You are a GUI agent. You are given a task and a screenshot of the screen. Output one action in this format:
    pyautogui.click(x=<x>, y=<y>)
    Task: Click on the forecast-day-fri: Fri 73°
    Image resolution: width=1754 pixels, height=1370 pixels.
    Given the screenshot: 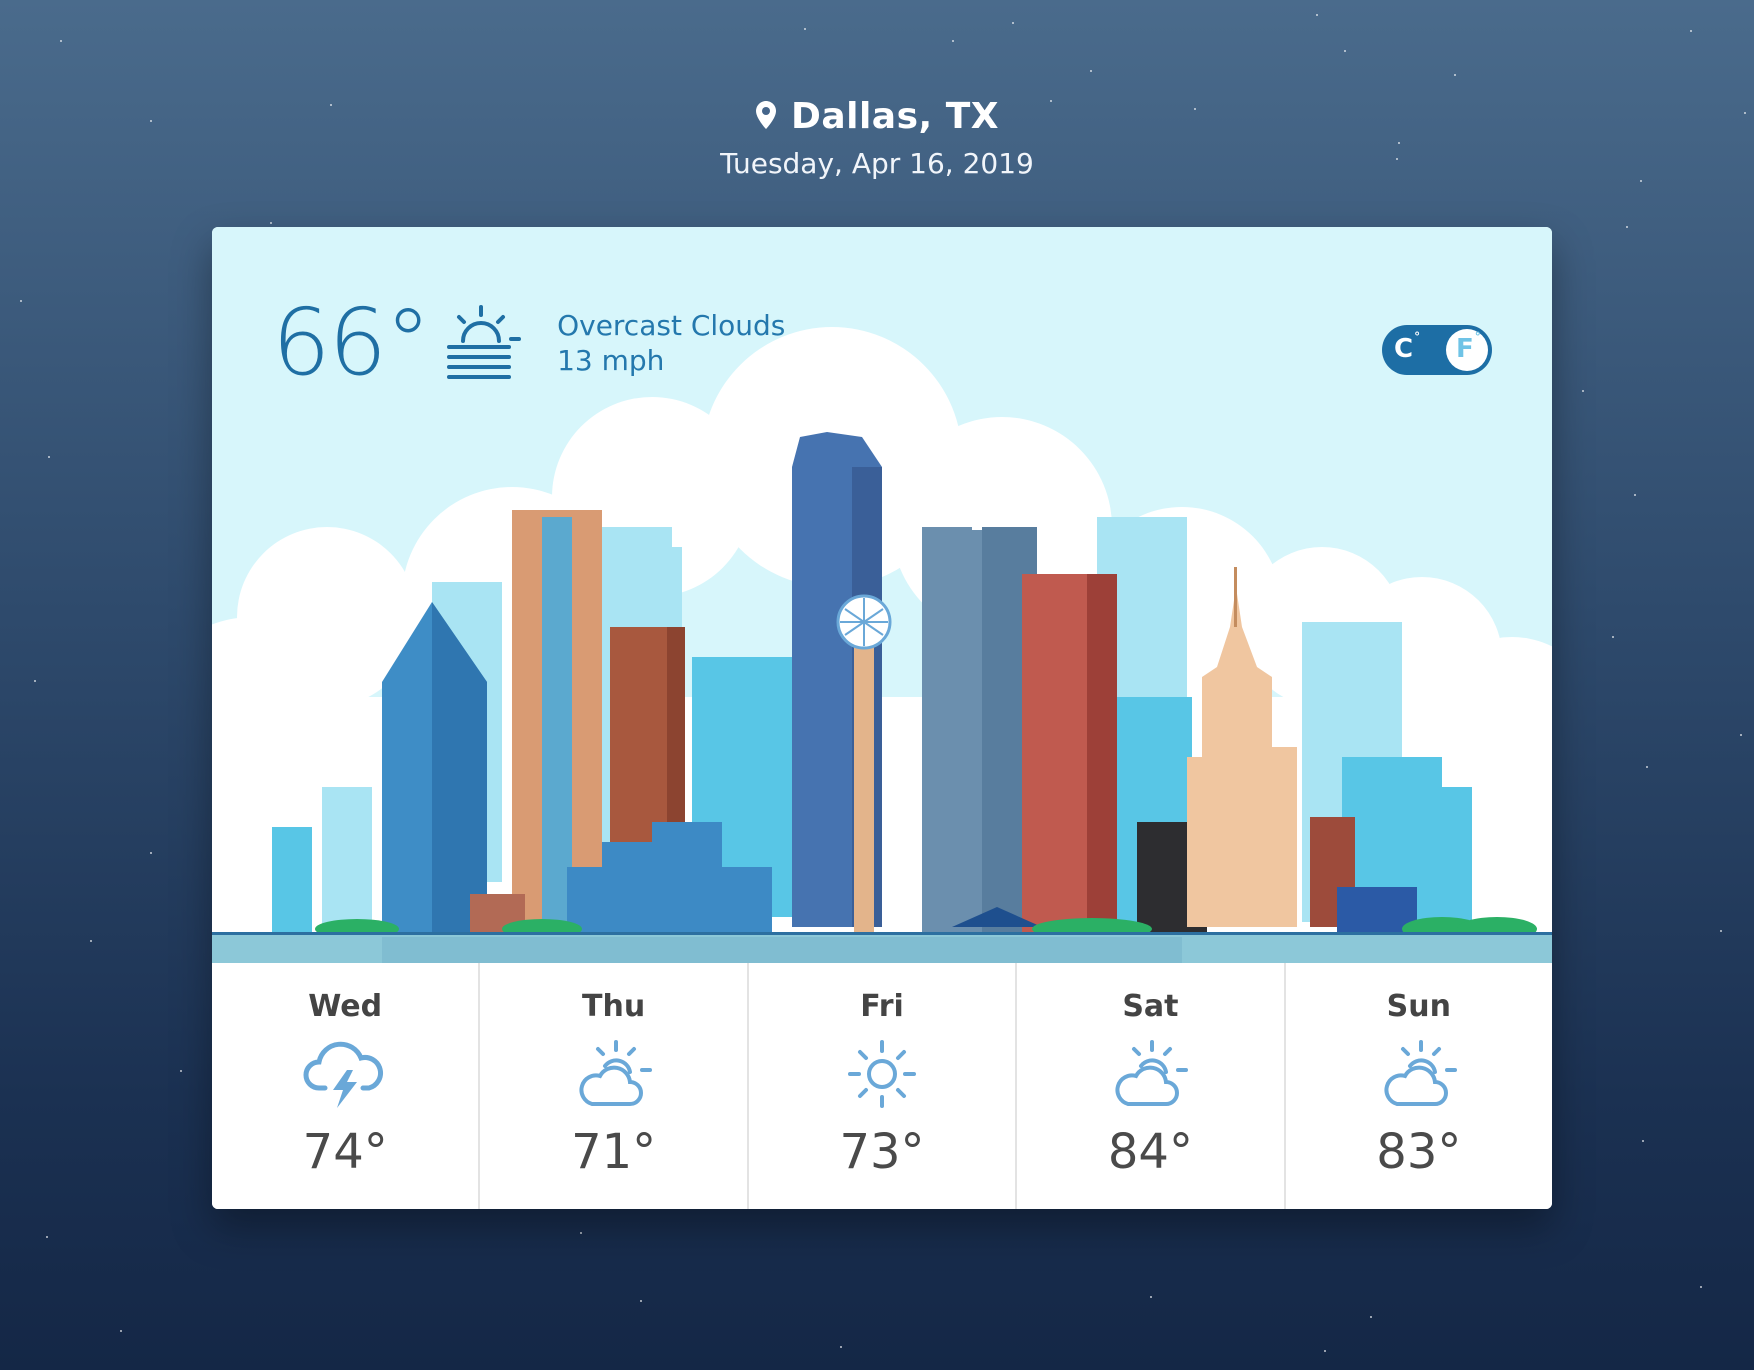 What is the action you would take?
    pyautogui.click(x=883, y=1086)
    